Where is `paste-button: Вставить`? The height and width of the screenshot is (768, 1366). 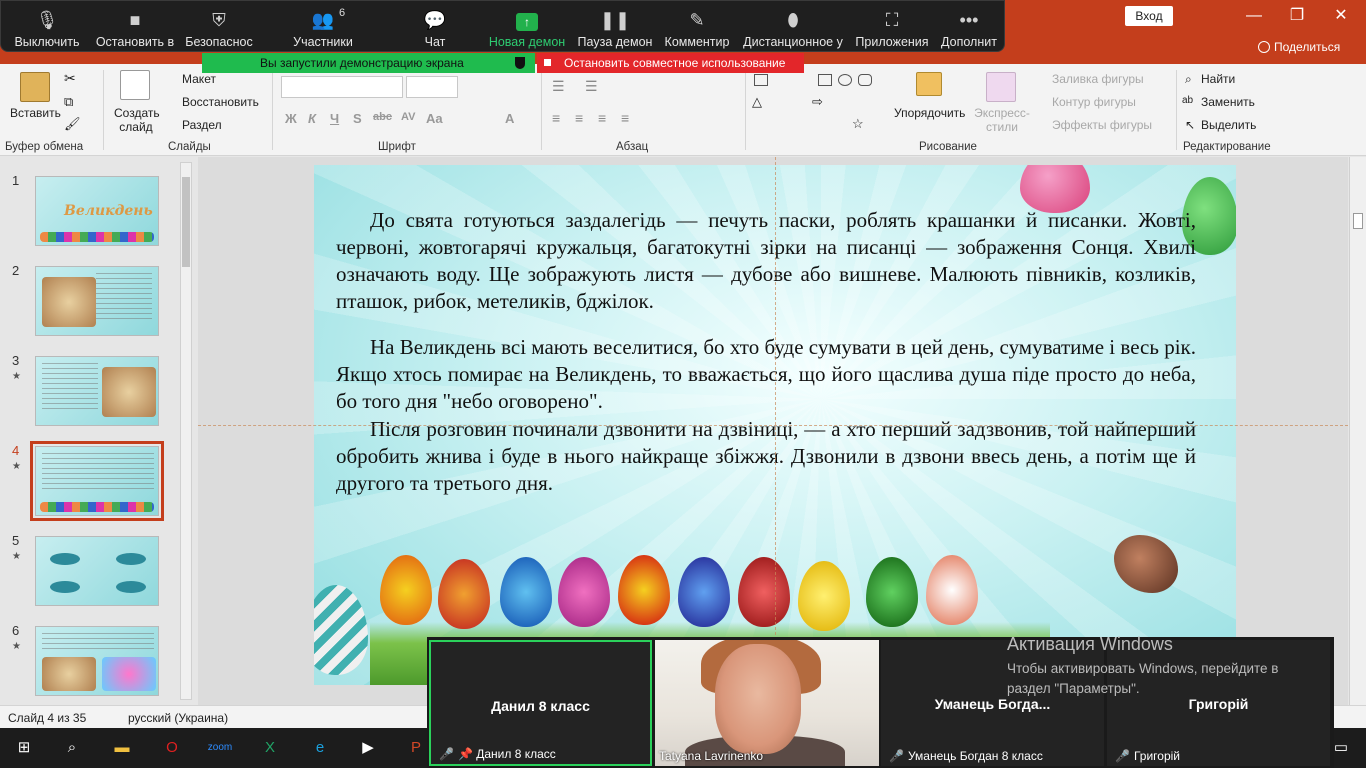
paste-button: Вставить is located at coordinates (35, 113).